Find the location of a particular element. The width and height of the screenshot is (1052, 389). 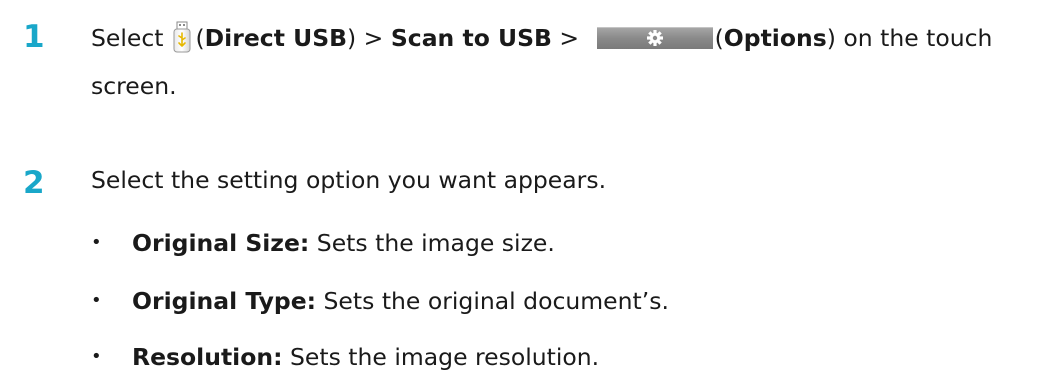

original-size-term: Original Size: is located at coordinates (221, 243).